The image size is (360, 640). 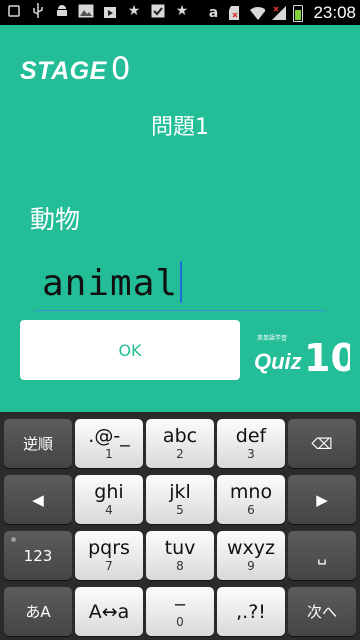 I want to click on key-def-3-label: def, so click(x=251, y=436).